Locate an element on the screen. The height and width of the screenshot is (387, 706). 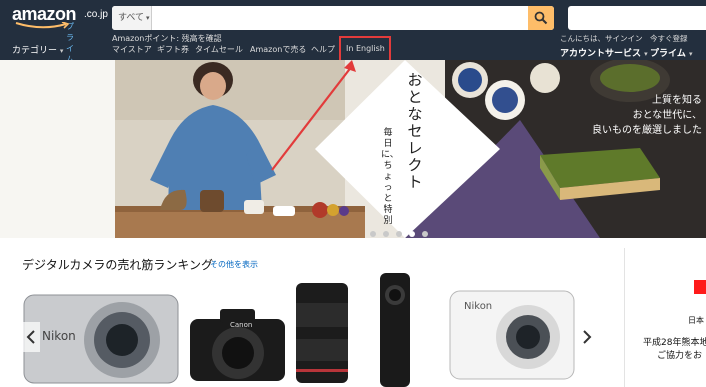
account-label: アカウントサービス is located at coordinates (601, 54).